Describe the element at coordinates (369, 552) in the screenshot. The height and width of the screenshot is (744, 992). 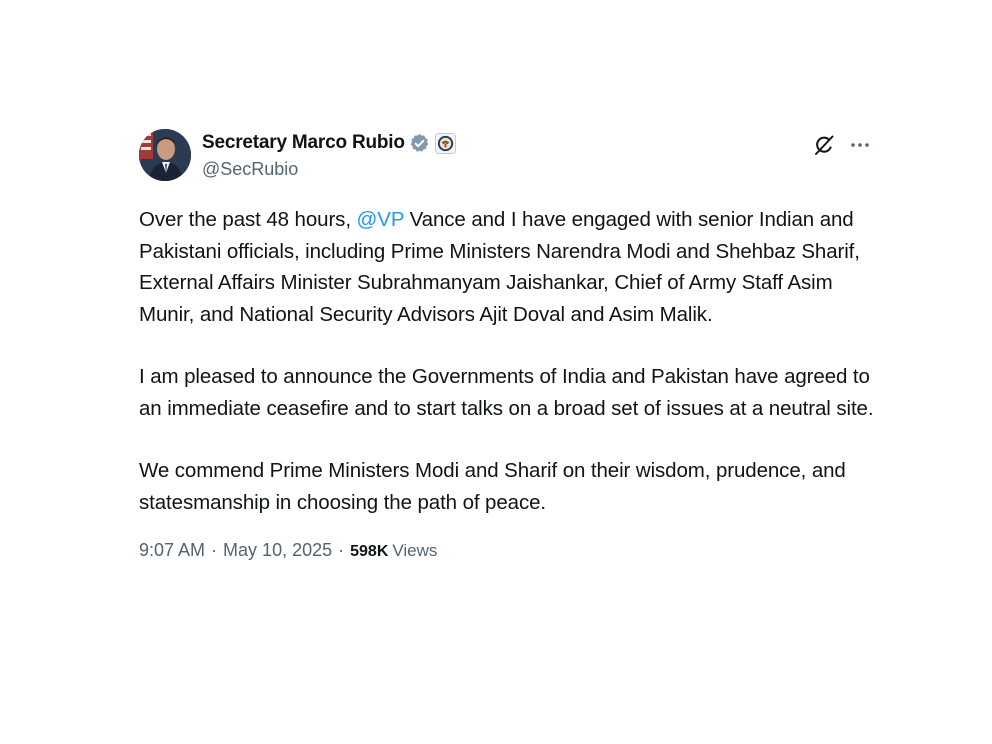
I see `views-count: 598K` at that location.